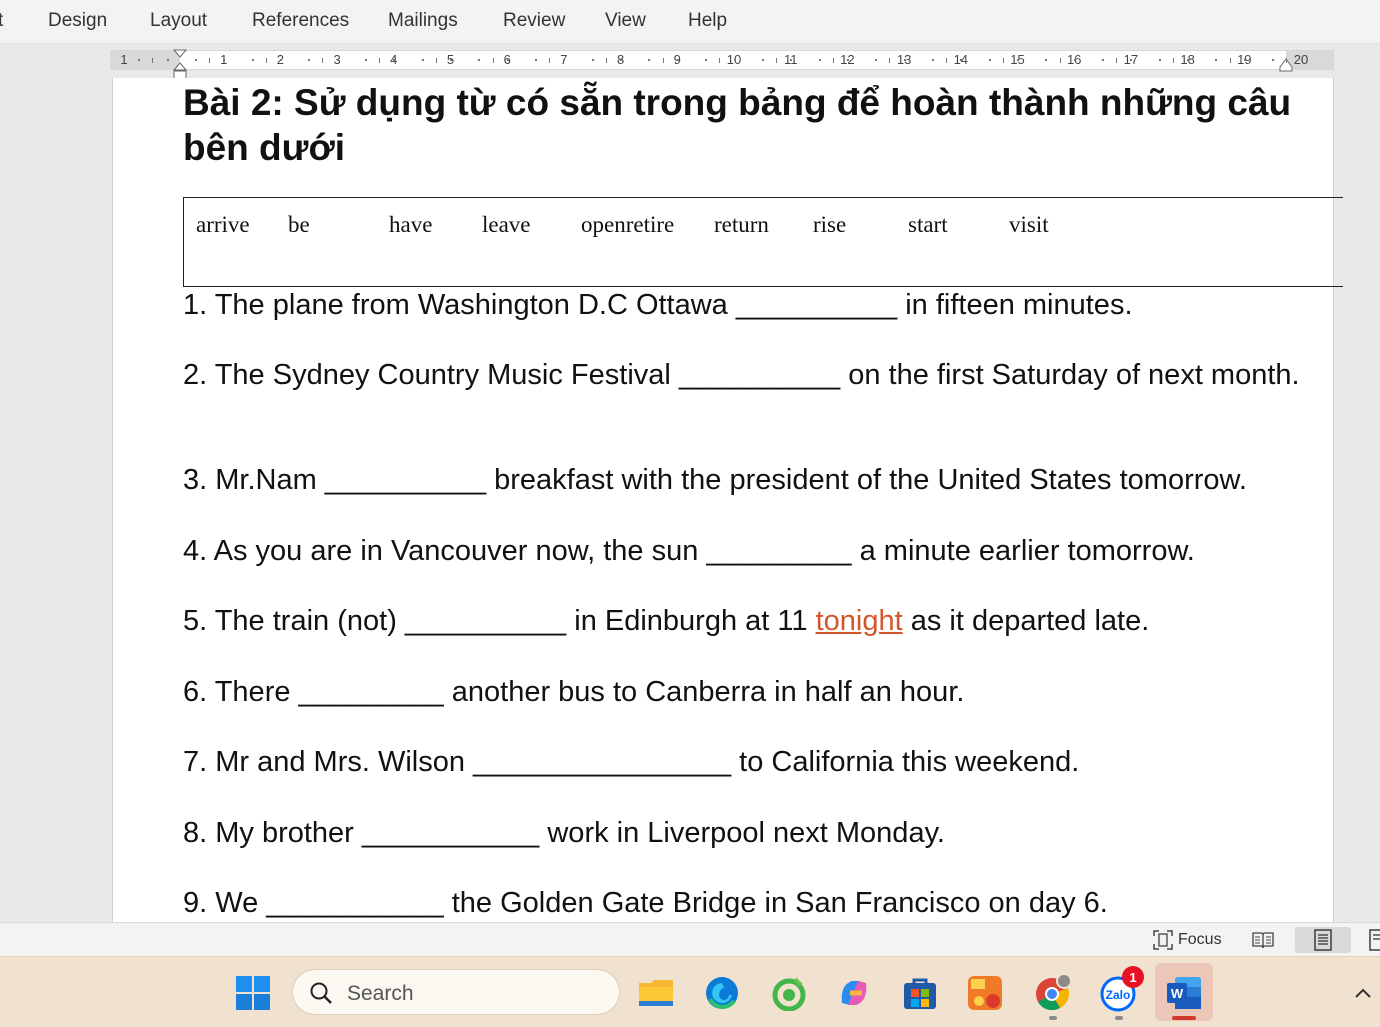 The height and width of the screenshot is (1027, 1380). What do you see at coordinates (789, 993) in the screenshot?
I see `coccoc-button` at bounding box center [789, 993].